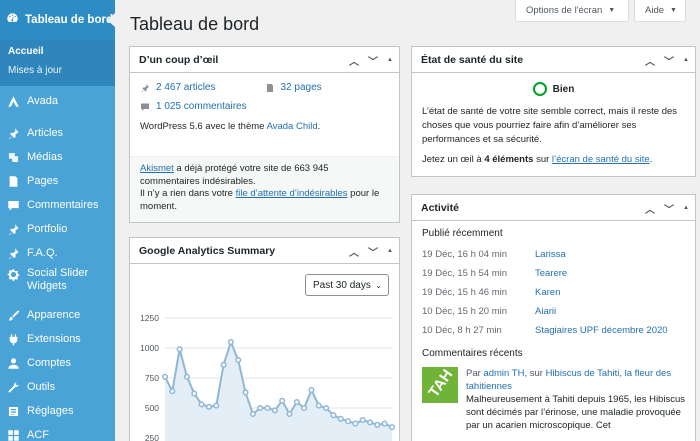 This screenshot has width=700, height=441. Describe the element at coordinates (41, 387) in the screenshot. I see `sidebar-item-label: Outils` at that location.